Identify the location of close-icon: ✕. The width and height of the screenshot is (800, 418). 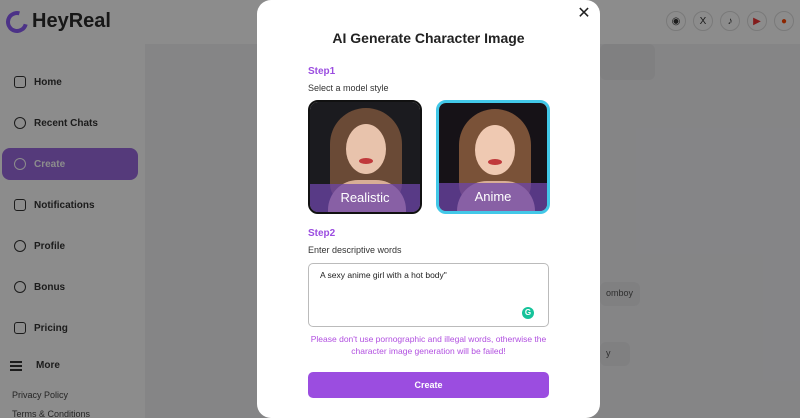
(584, 14).